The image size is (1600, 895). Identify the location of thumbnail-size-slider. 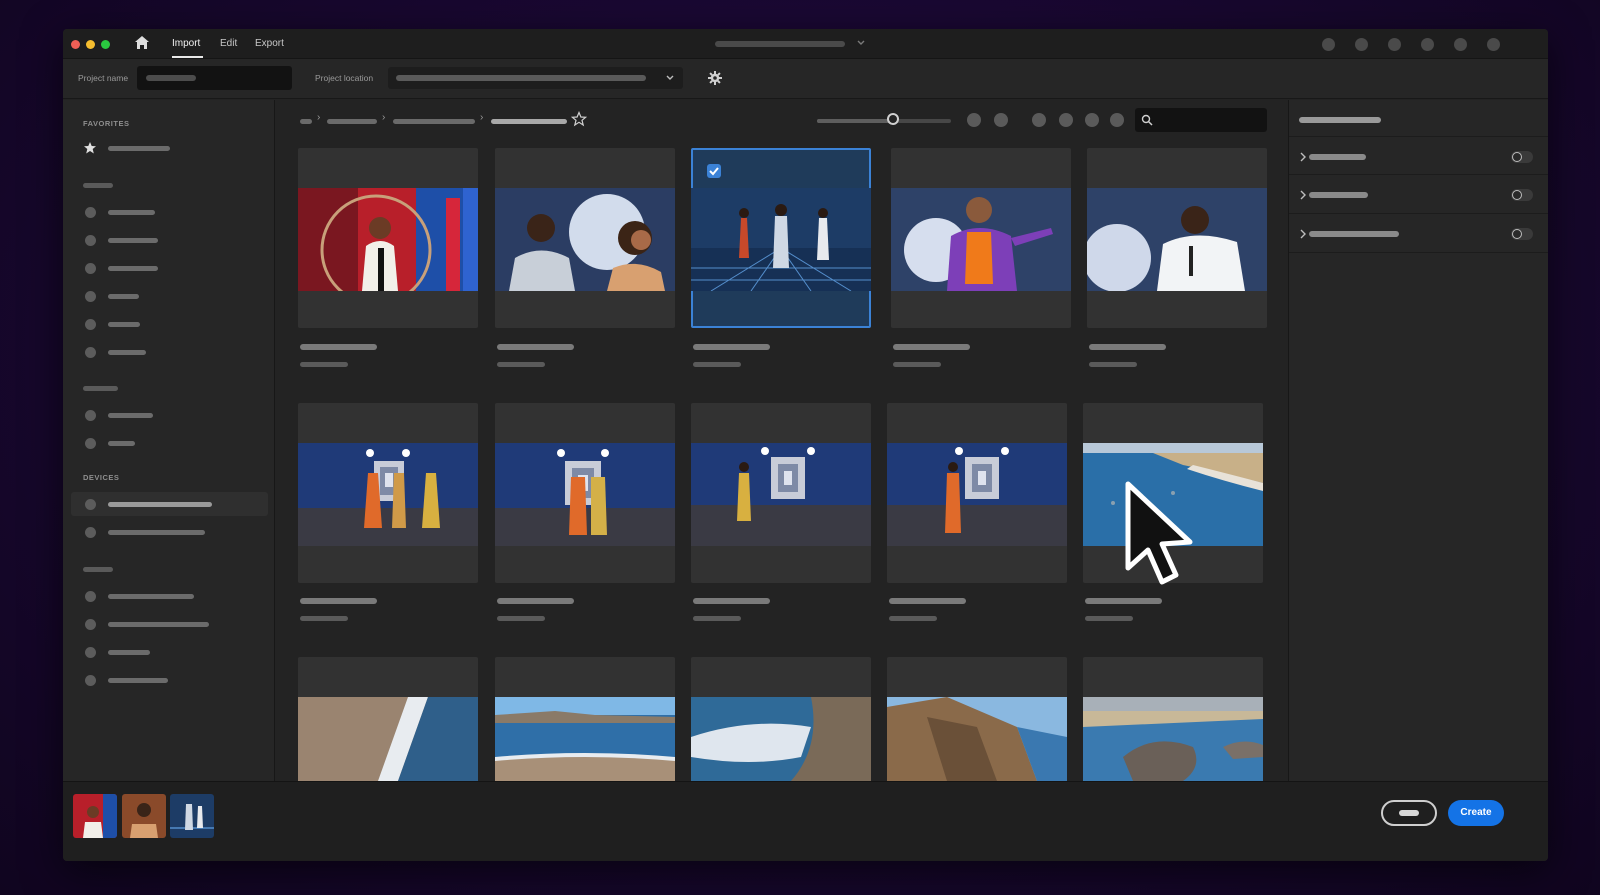
(884, 121).